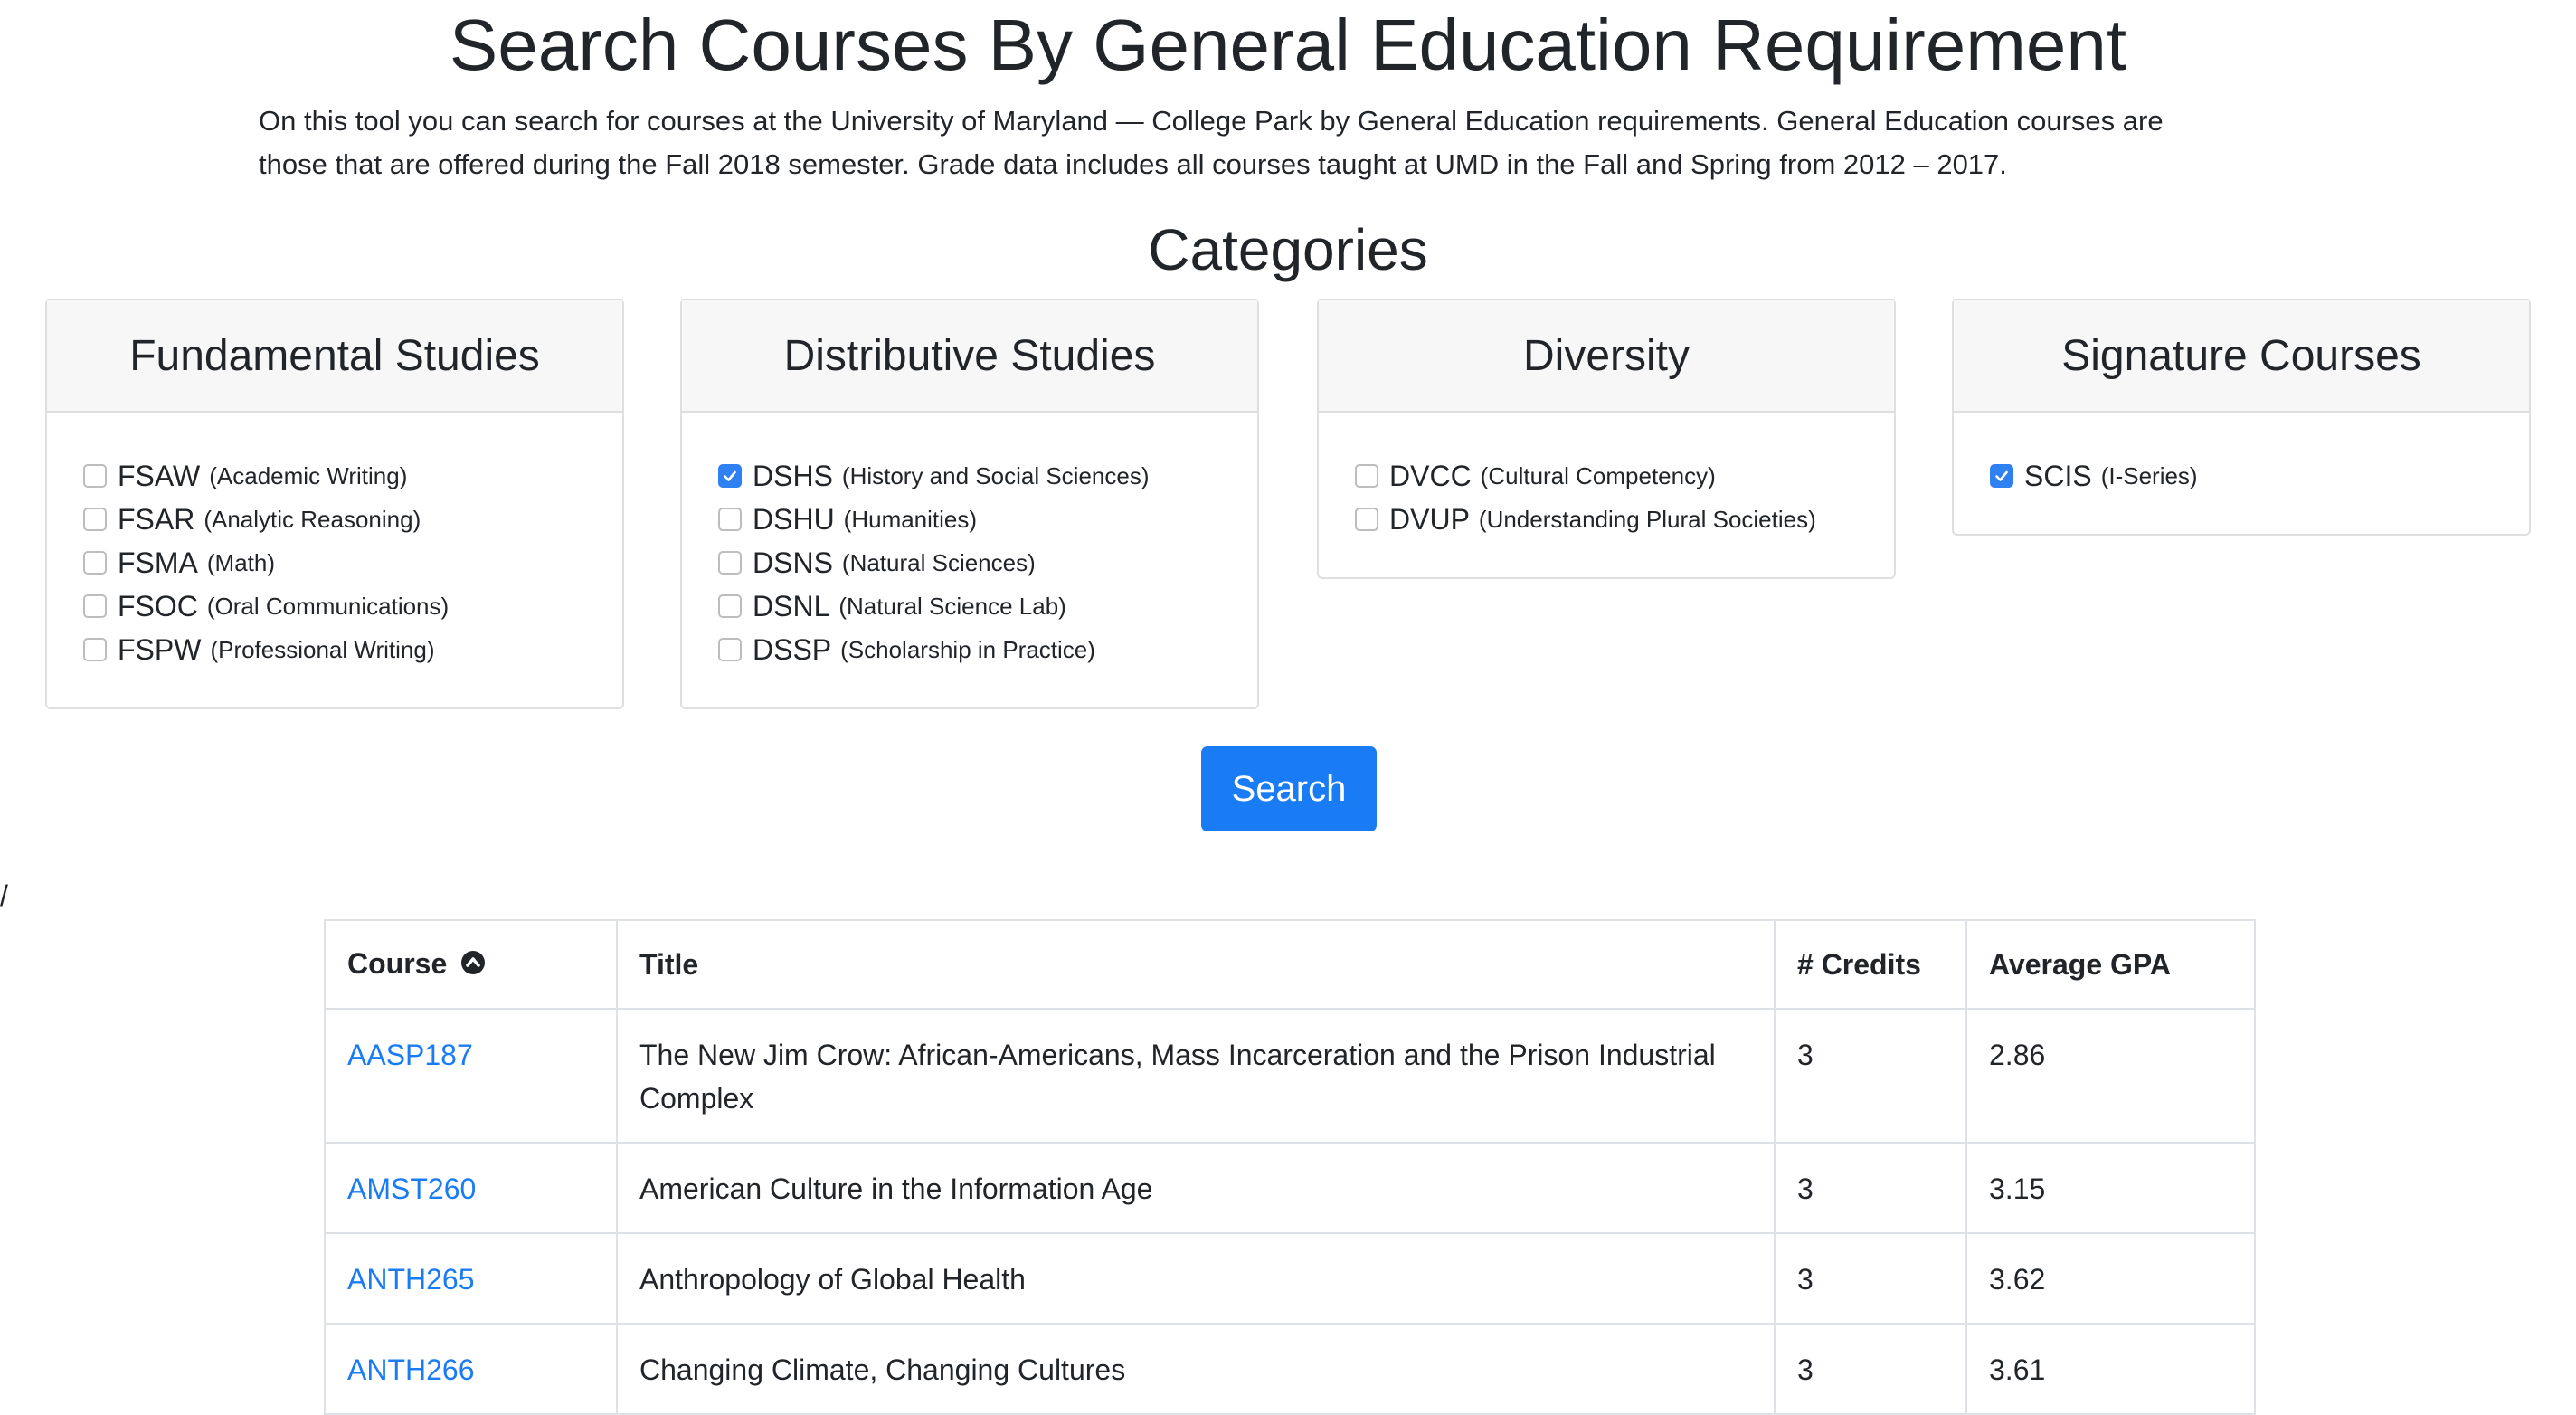 The image size is (2576, 1415). What do you see at coordinates (411, 1369) in the screenshot?
I see `course-link: ANTH266` at bounding box center [411, 1369].